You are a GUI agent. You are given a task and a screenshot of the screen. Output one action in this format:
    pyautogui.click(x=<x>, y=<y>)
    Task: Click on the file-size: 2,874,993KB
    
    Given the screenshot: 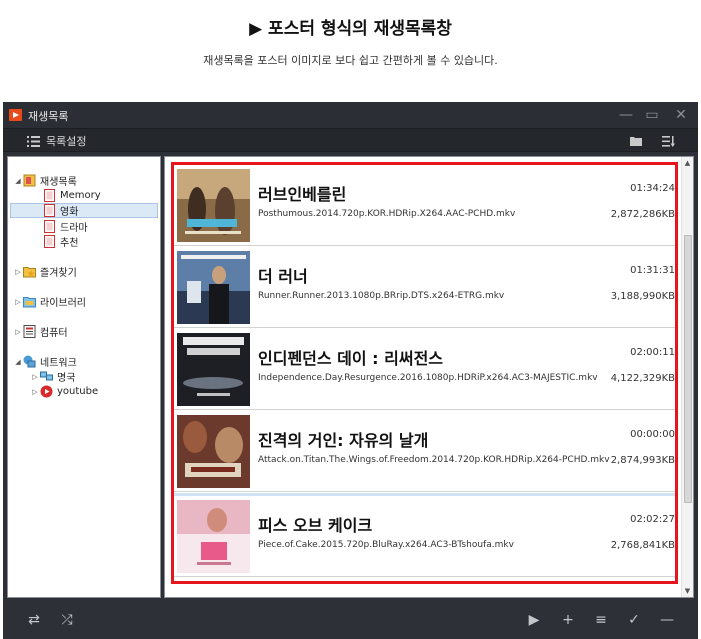 What is the action you would take?
    pyautogui.click(x=642, y=460)
    